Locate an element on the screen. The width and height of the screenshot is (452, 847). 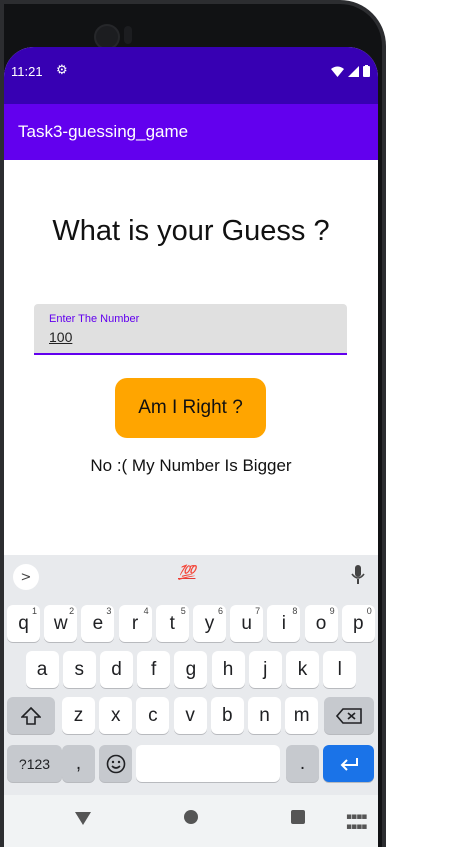
smiley-emoji-icon is located at coordinates (115, 763).